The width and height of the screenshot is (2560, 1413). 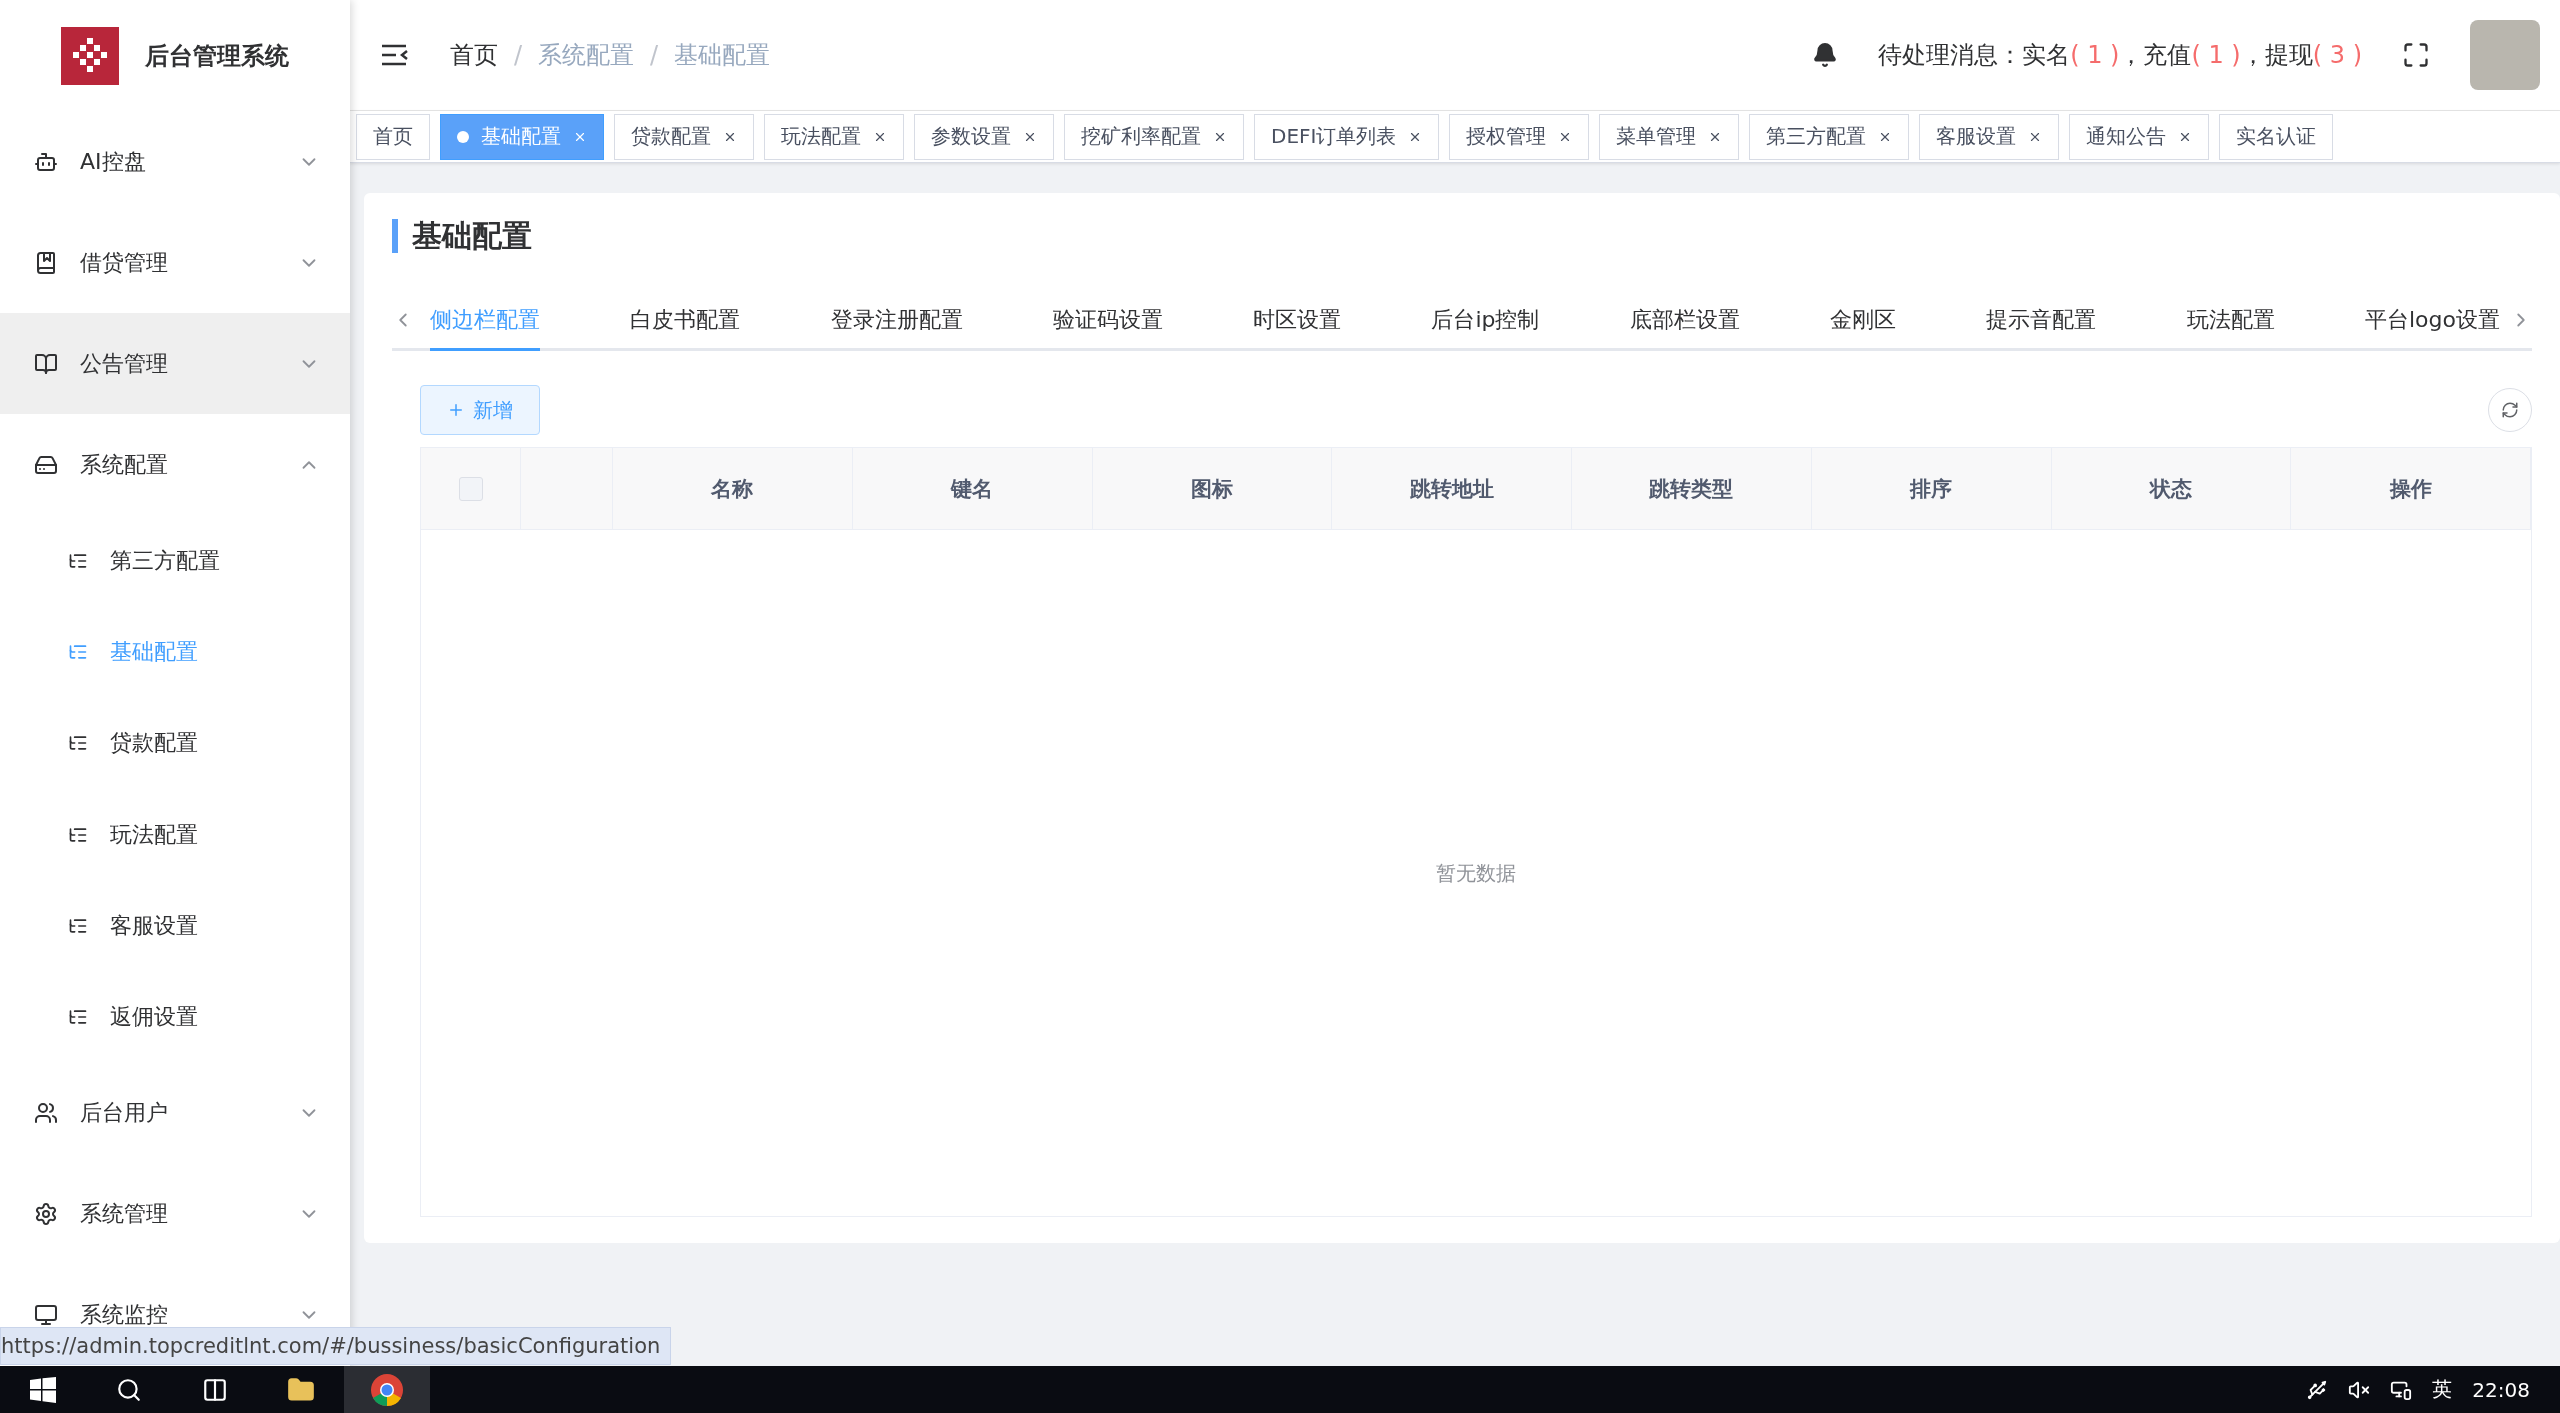 I want to click on tag: 参数设置, so click(x=984, y=136).